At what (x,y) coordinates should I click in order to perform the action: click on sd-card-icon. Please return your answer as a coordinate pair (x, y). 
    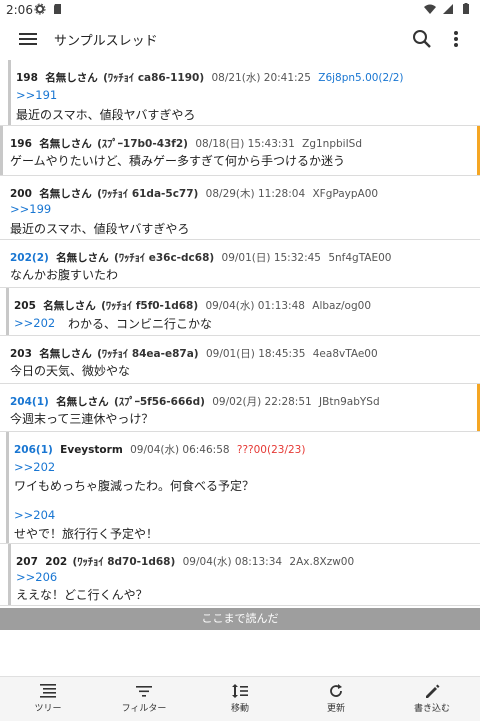
    Looking at the image, I should click on (57, 9).